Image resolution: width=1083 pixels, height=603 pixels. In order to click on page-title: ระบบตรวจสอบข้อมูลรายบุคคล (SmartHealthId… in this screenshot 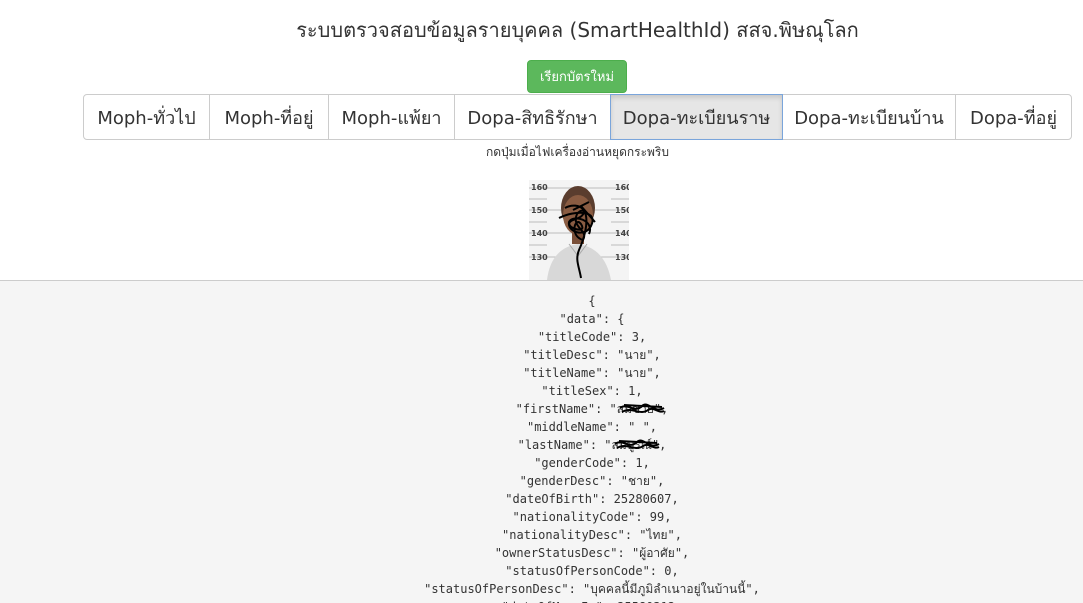, I will do `click(577, 30)`.